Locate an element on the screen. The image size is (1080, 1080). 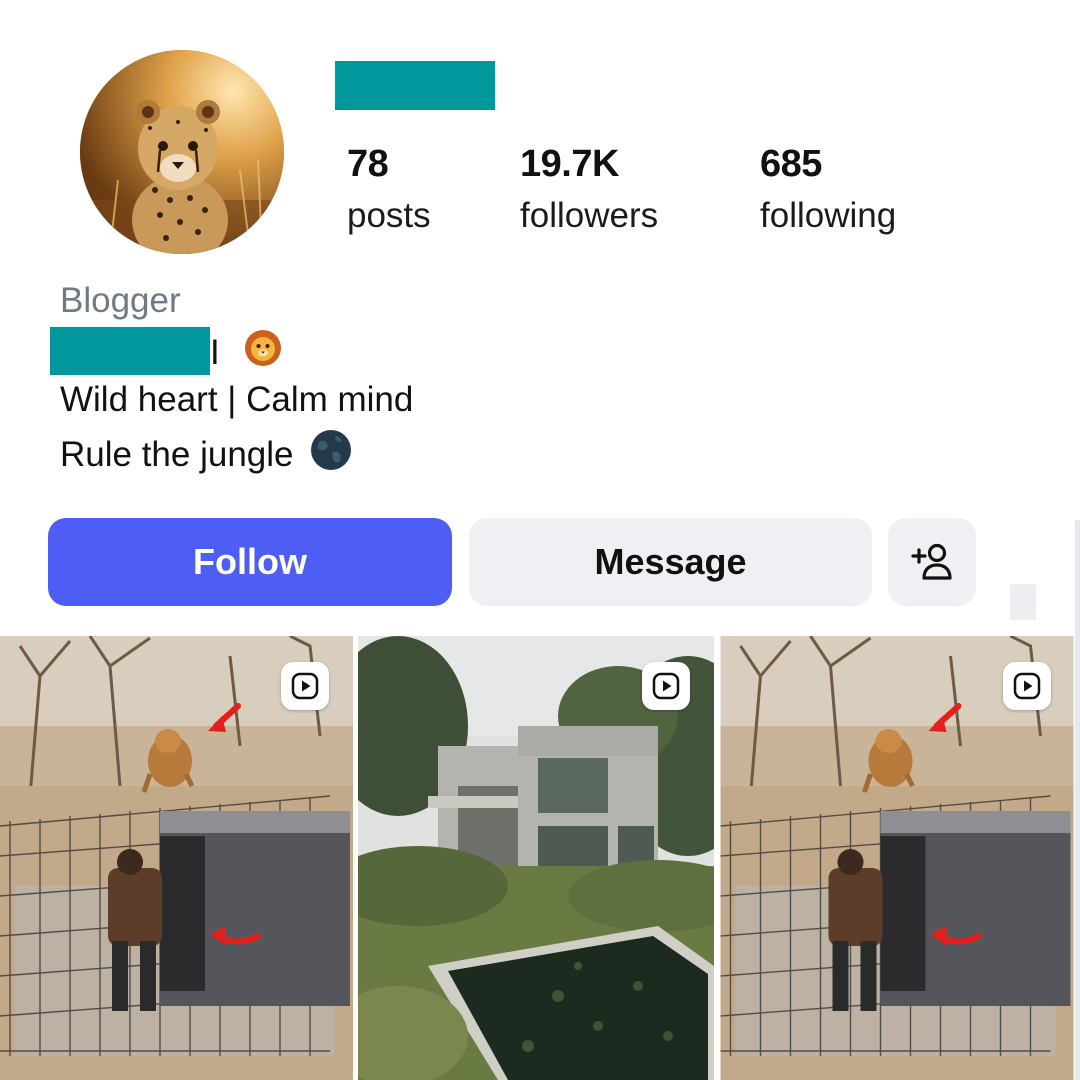
posts-label: posts is located at coordinates (389, 215).